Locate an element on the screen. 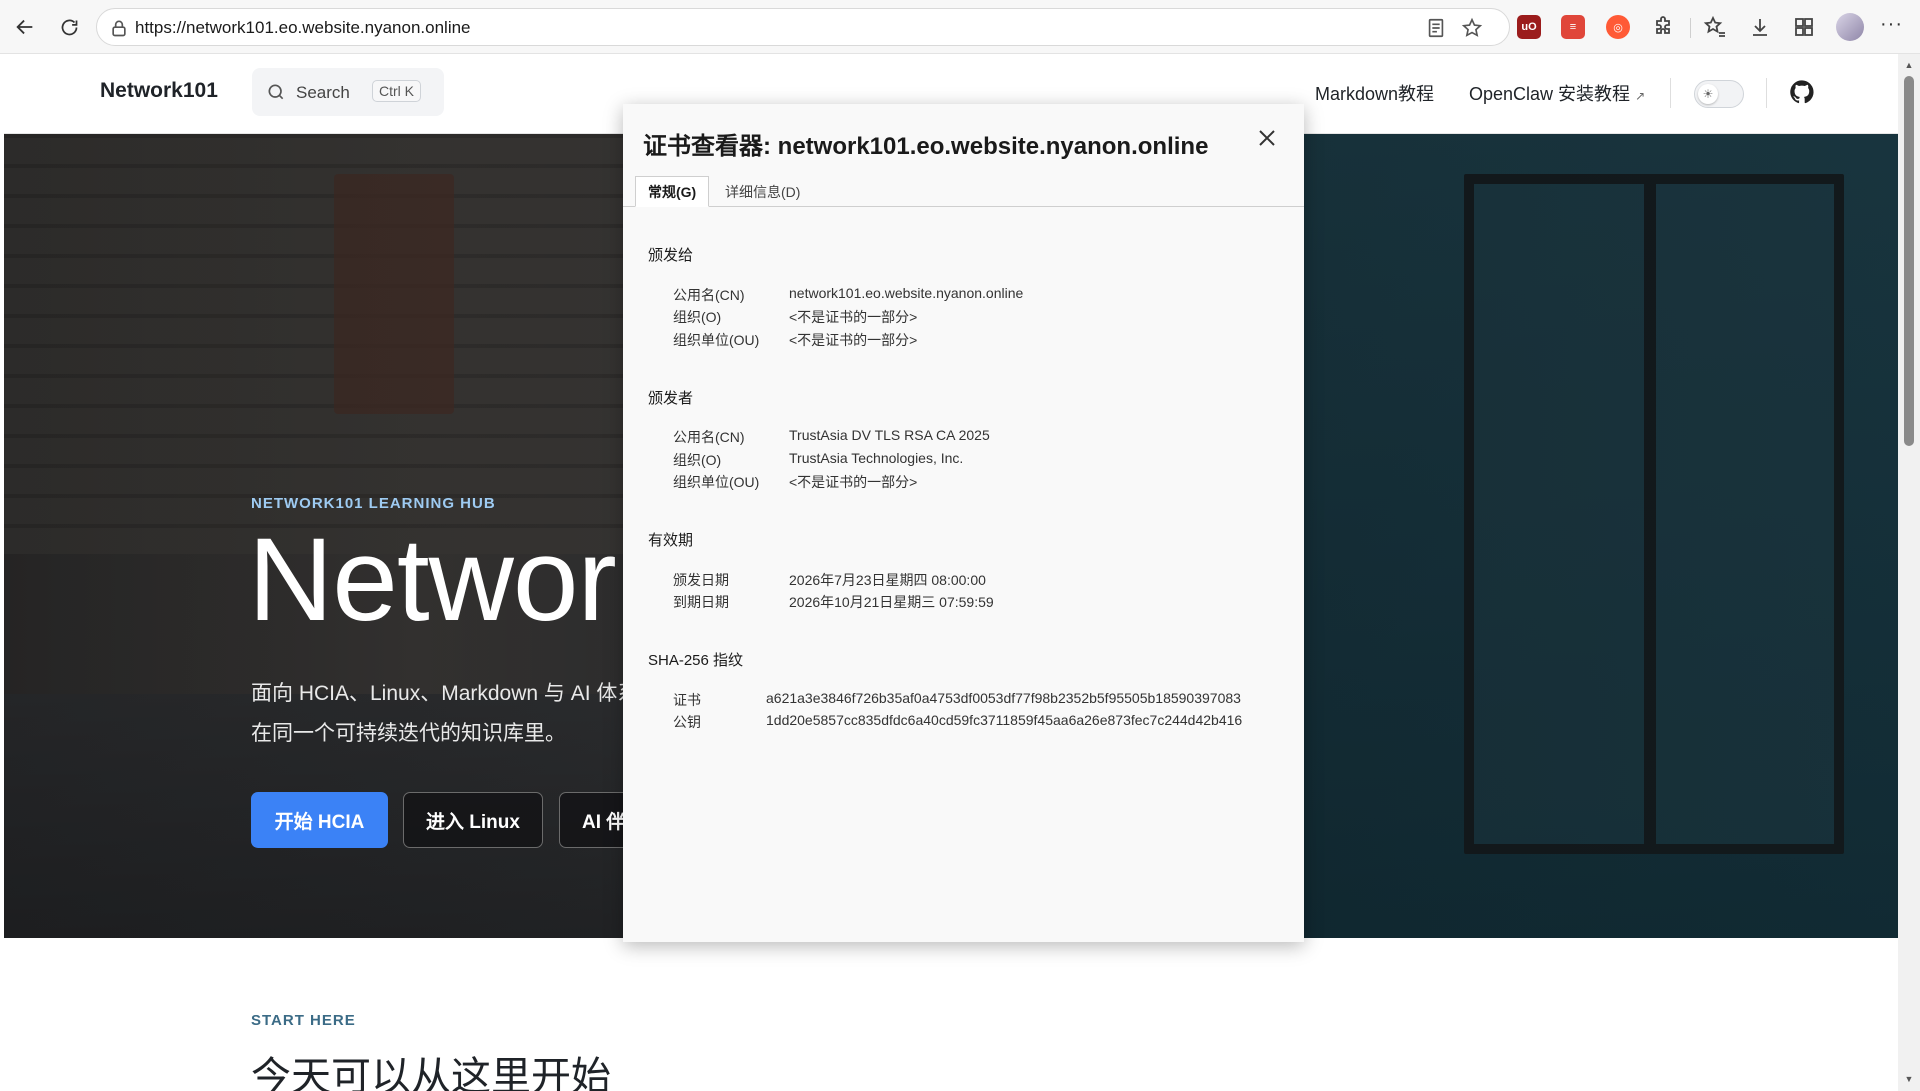  more-menu-icon: ··· is located at coordinates (1891, 24).